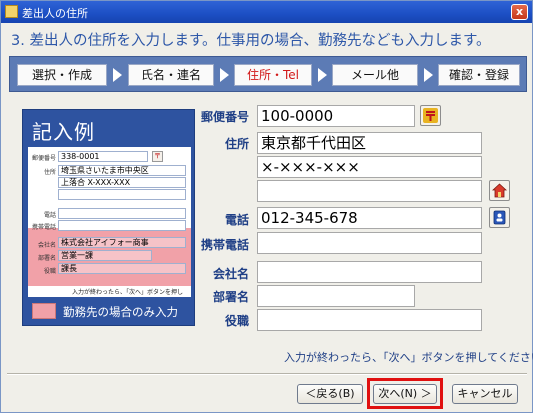 This screenshot has width=533, height=413. I want to click on postal-label: 郵便番号, so click(224, 117).